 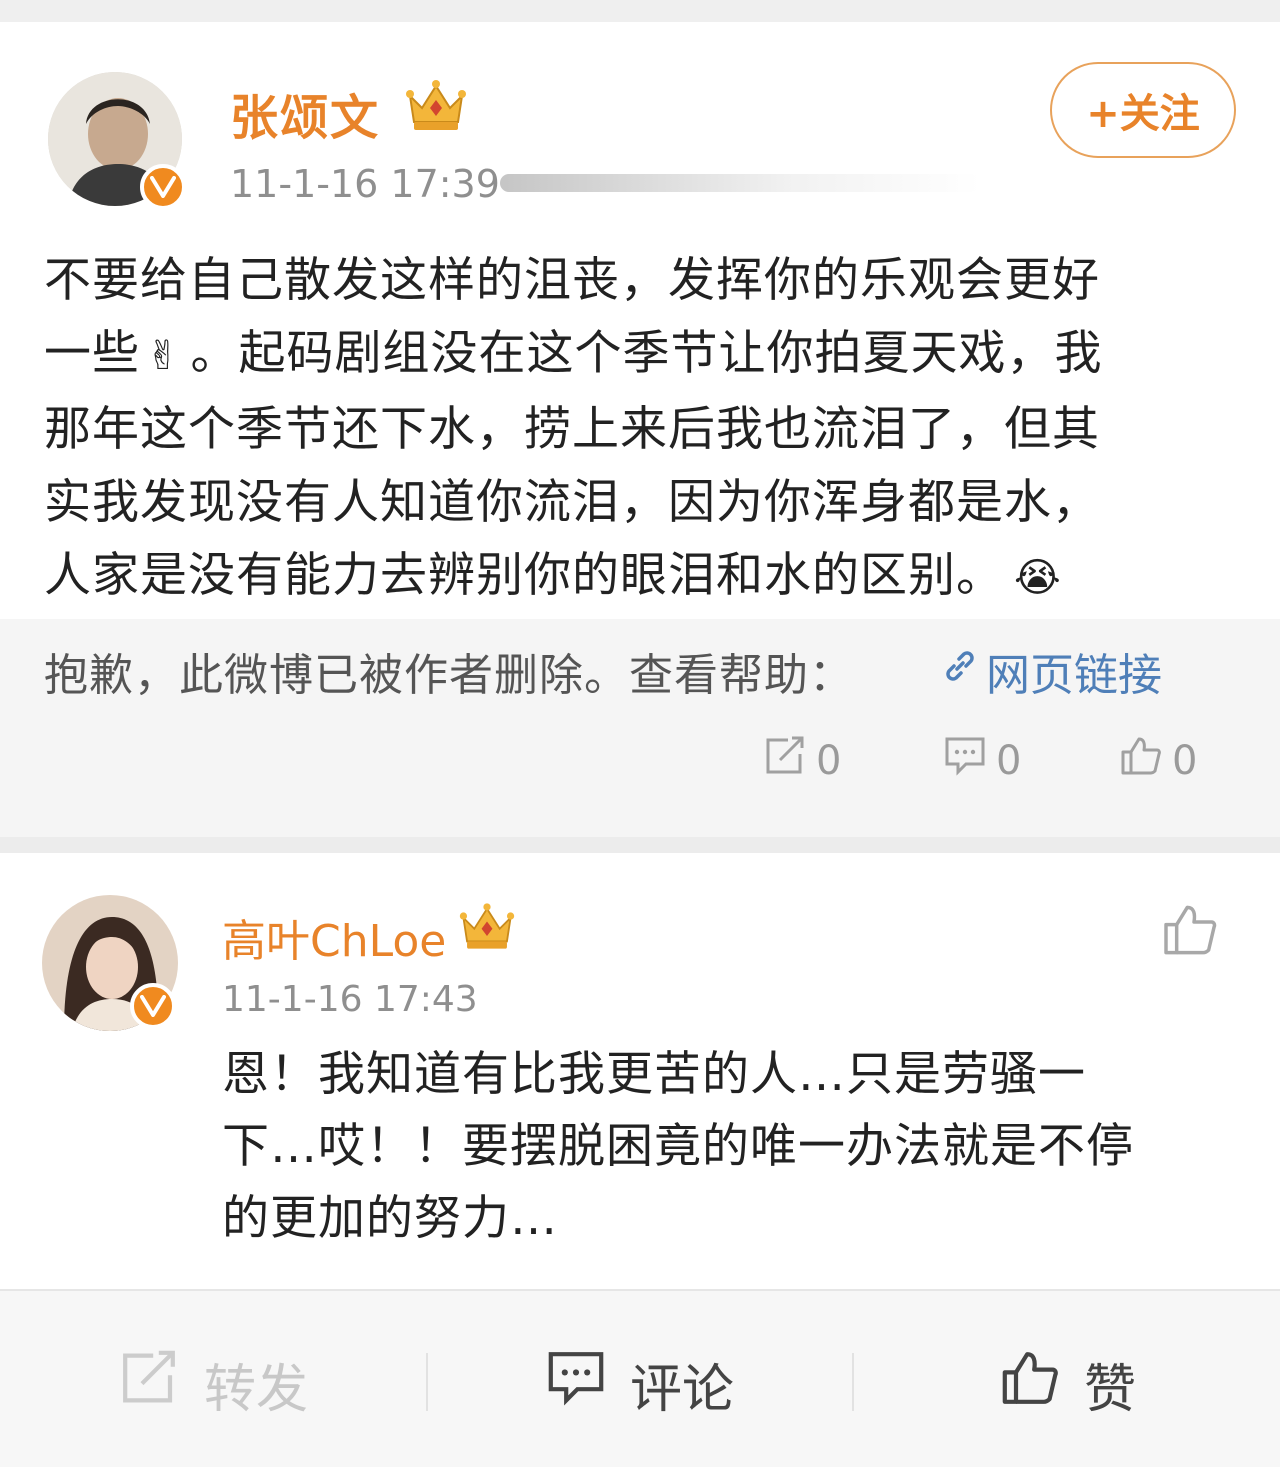 I want to click on web-link-label: 网页链接, so click(x=1074, y=675).